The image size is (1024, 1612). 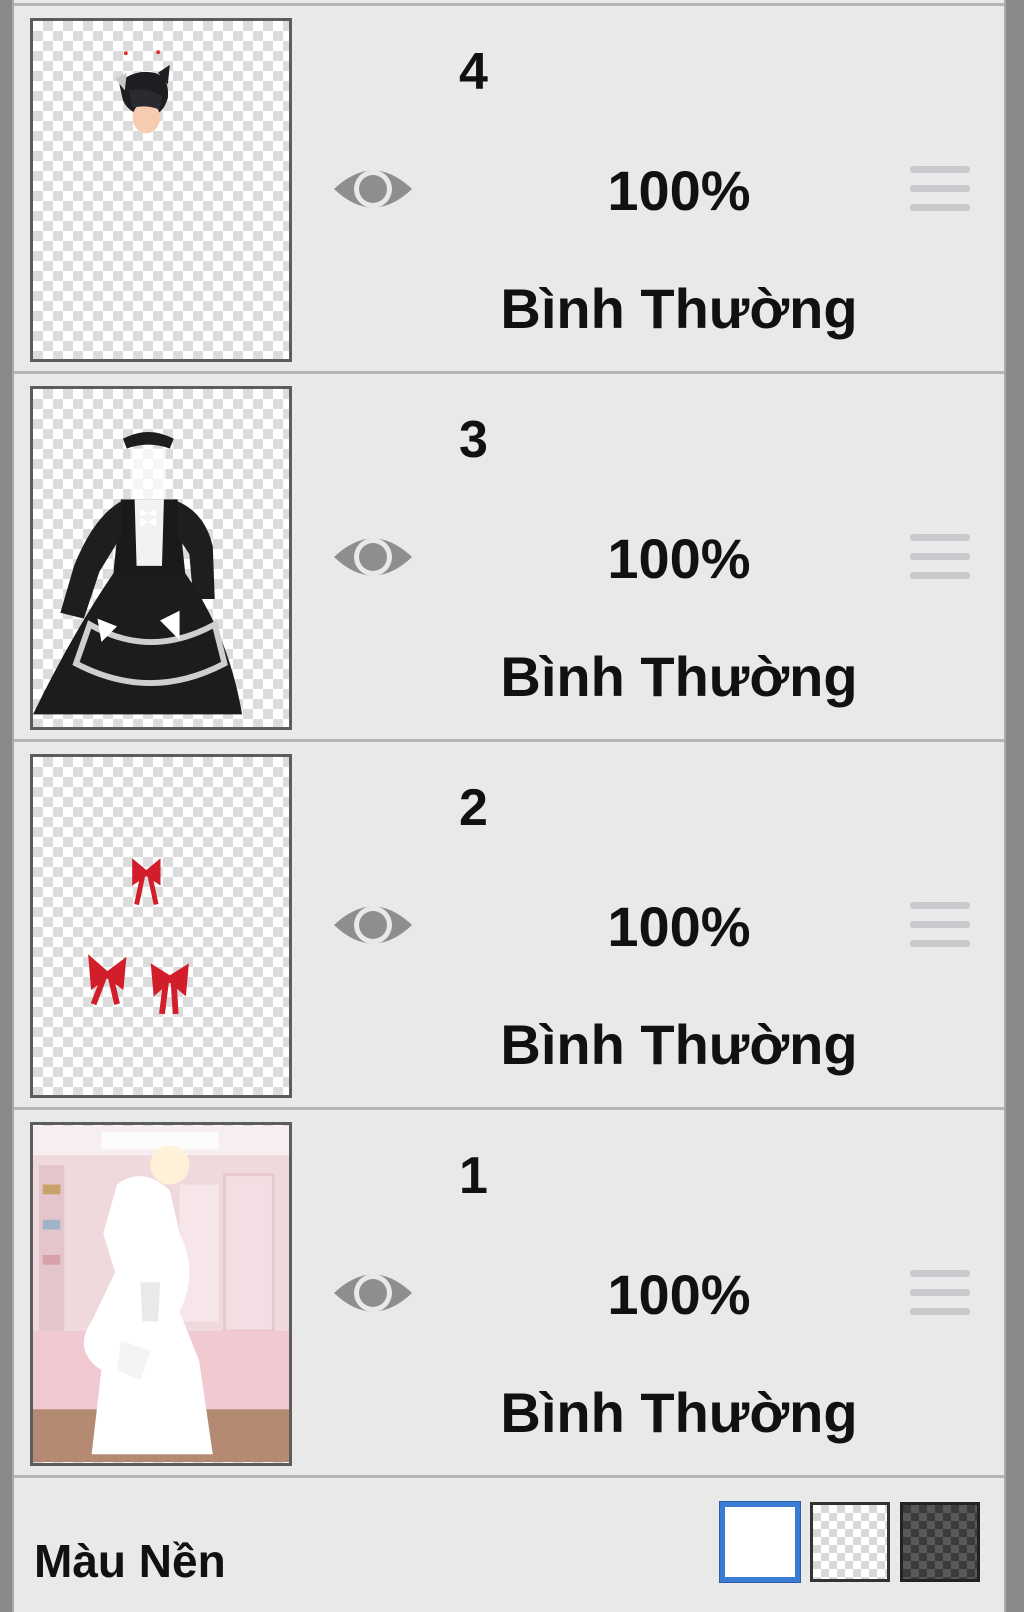 What do you see at coordinates (473, 808) in the screenshot?
I see `layer-number: 2` at bounding box center [473, 808].